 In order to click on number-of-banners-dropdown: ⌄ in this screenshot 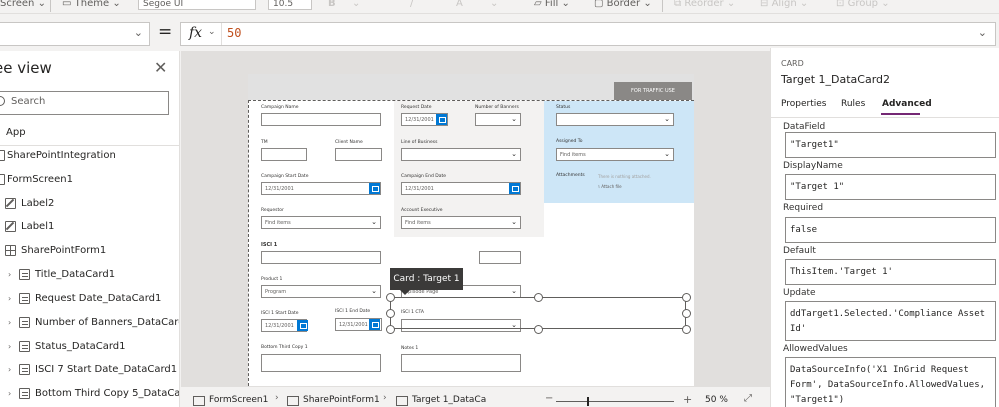, I will do `click(498, 119)`.